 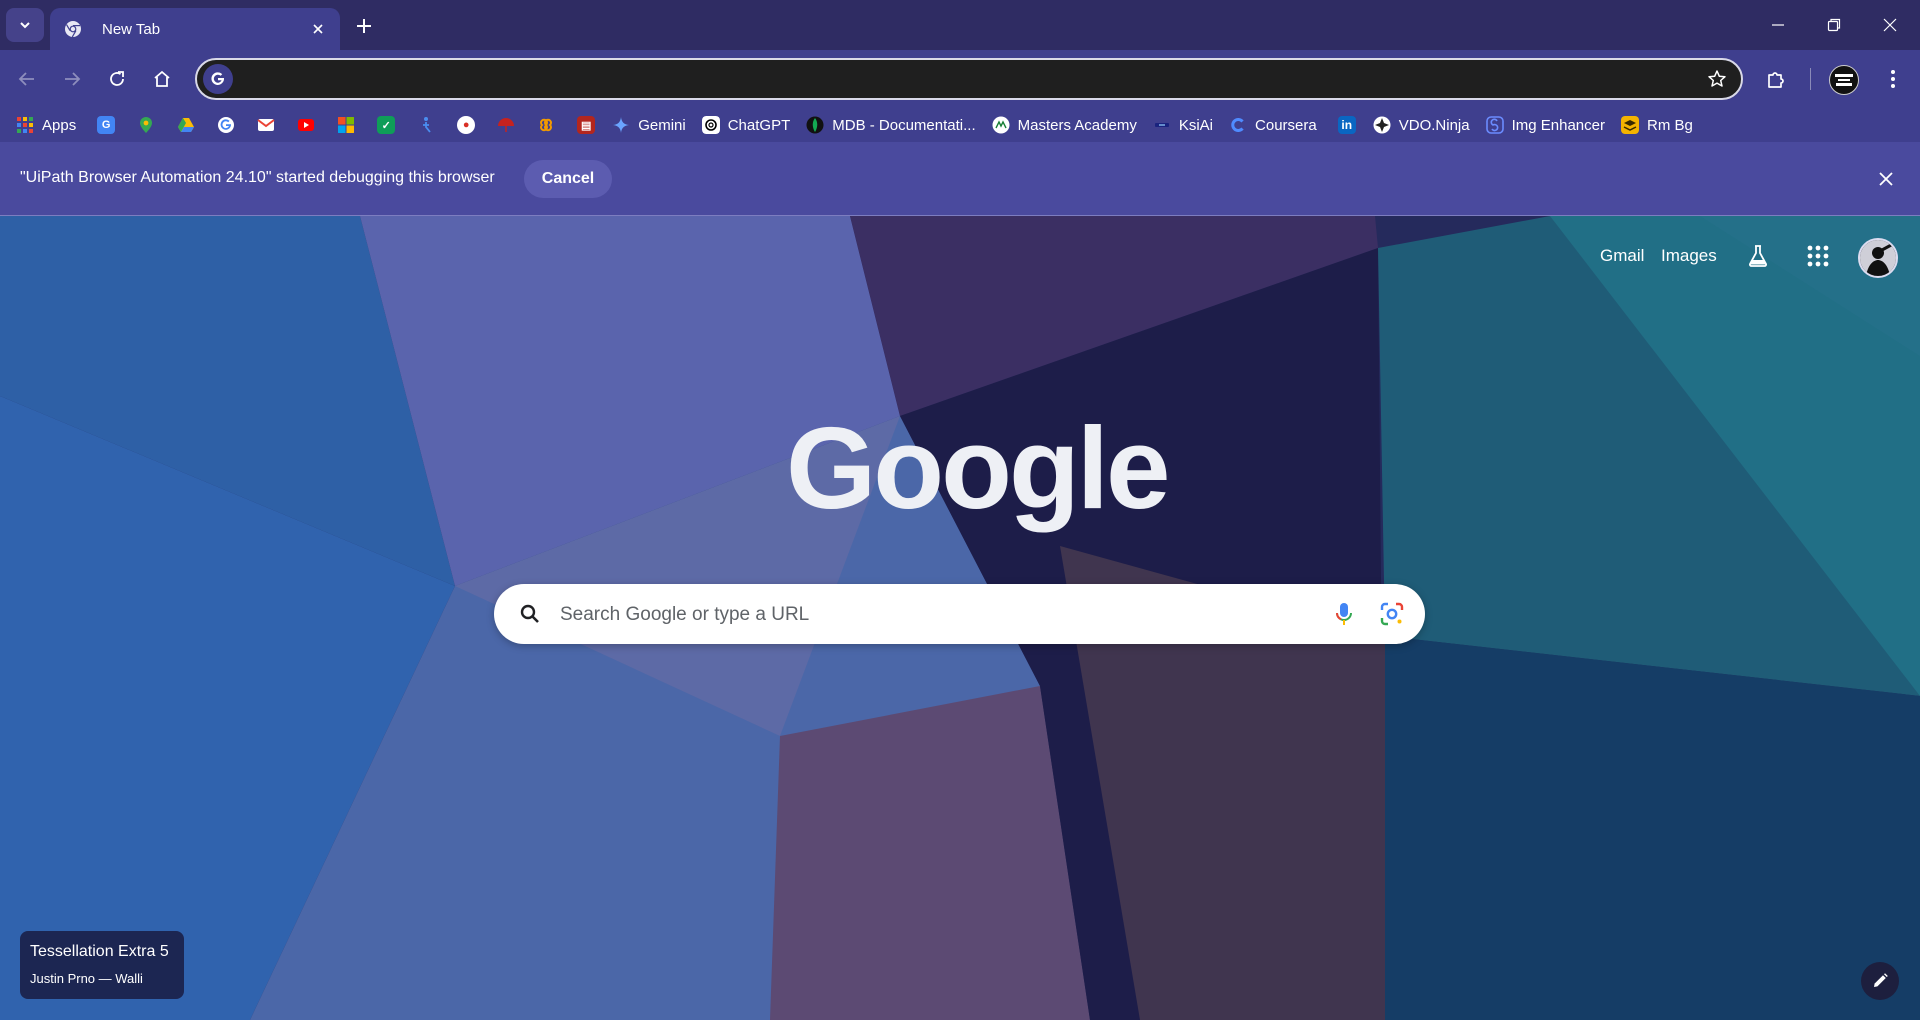 What do you see at coordinates (99, 951) in the screenshot?
I see `background-title: Tessellation Extra 5` at bounding box center [99, 951].